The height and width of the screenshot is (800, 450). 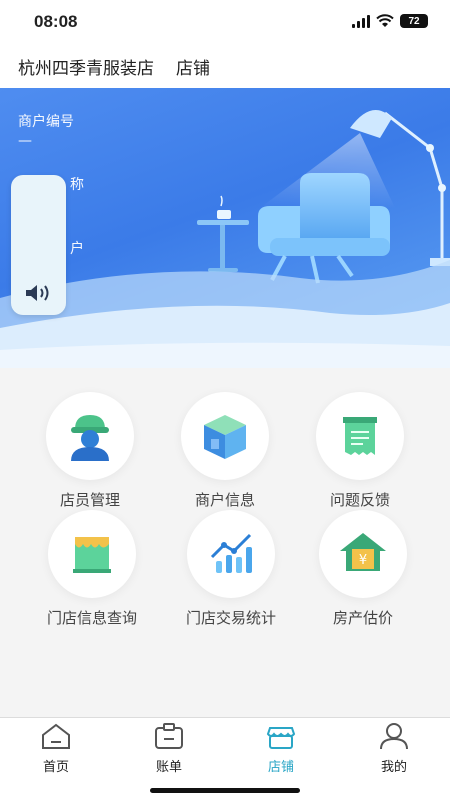 I want to click on tab-label: 我的, so click(x=393, y=767).